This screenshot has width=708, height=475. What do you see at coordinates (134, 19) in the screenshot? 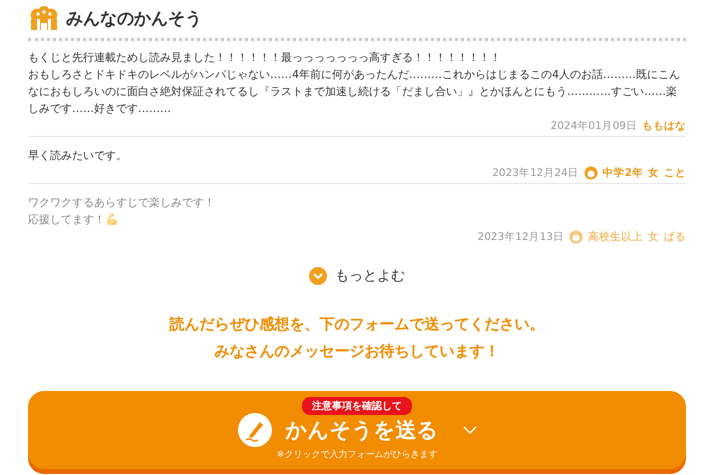
I see `section-title: みんなのかんそう` at bounding box center [134, 19].